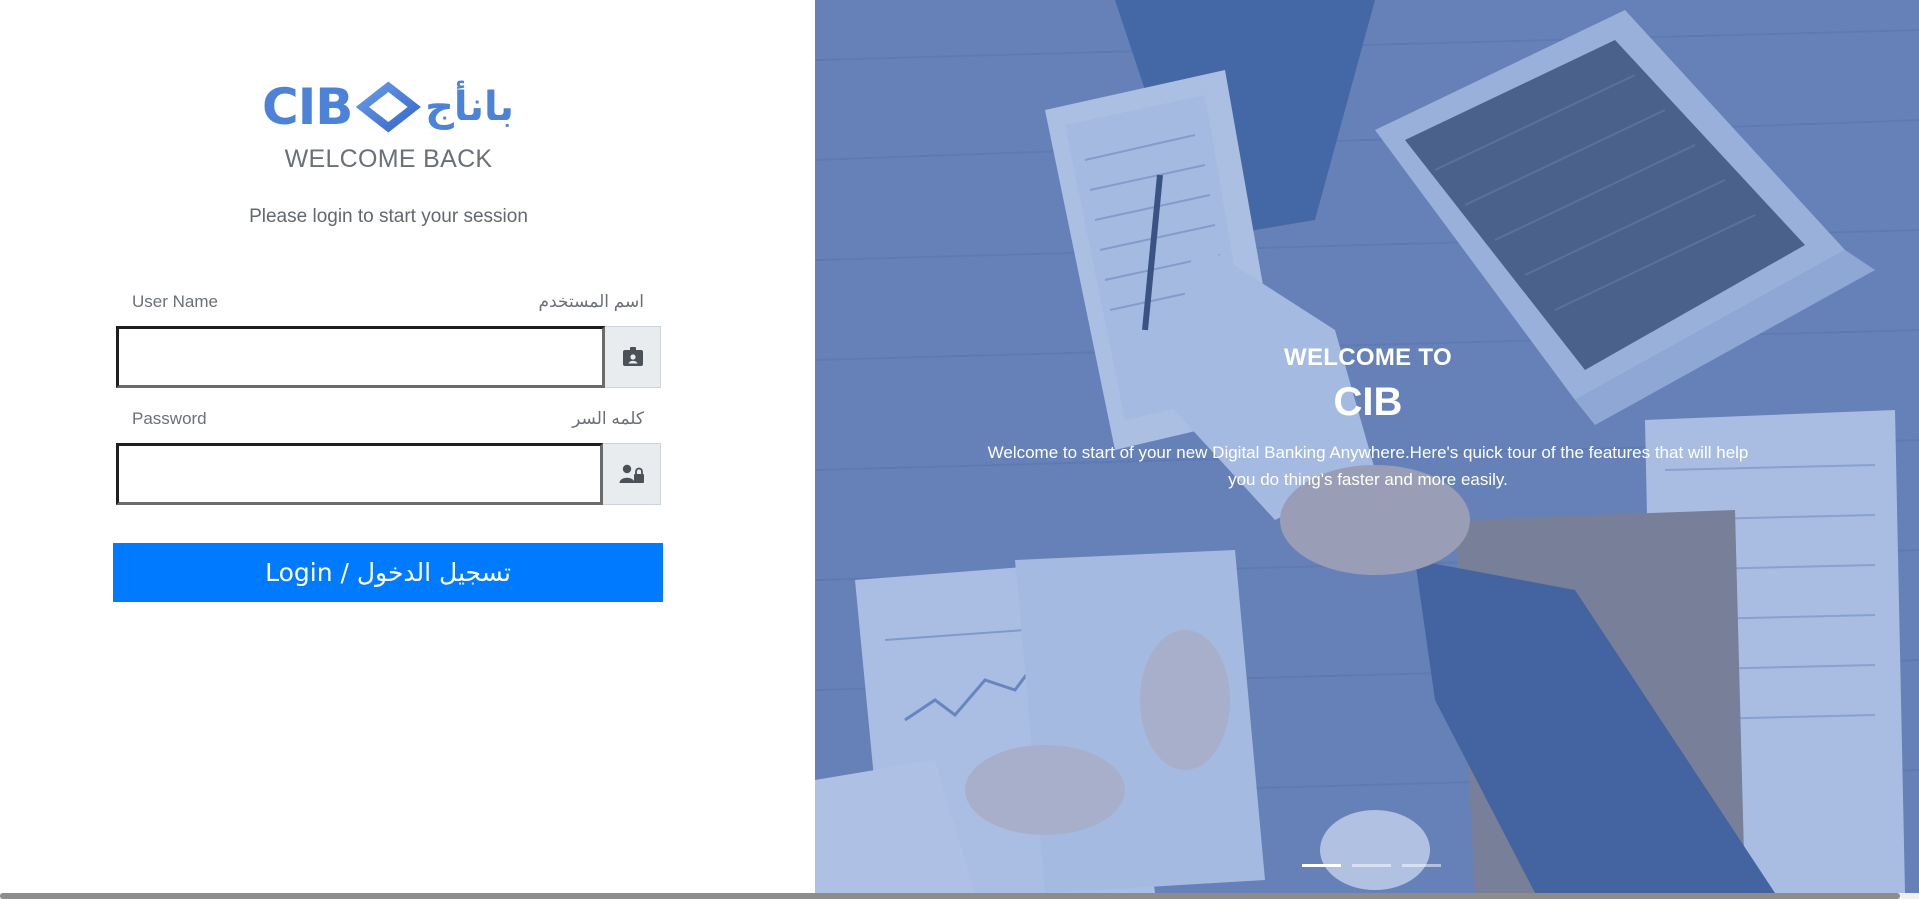 Image resolution: width=1919 pixels, height=899 pixels. What do you see at coordinates (388, 572) in the screenshot?
I see `login-button: Login / تسجيل الدخول` at bounding box center [388, 572].